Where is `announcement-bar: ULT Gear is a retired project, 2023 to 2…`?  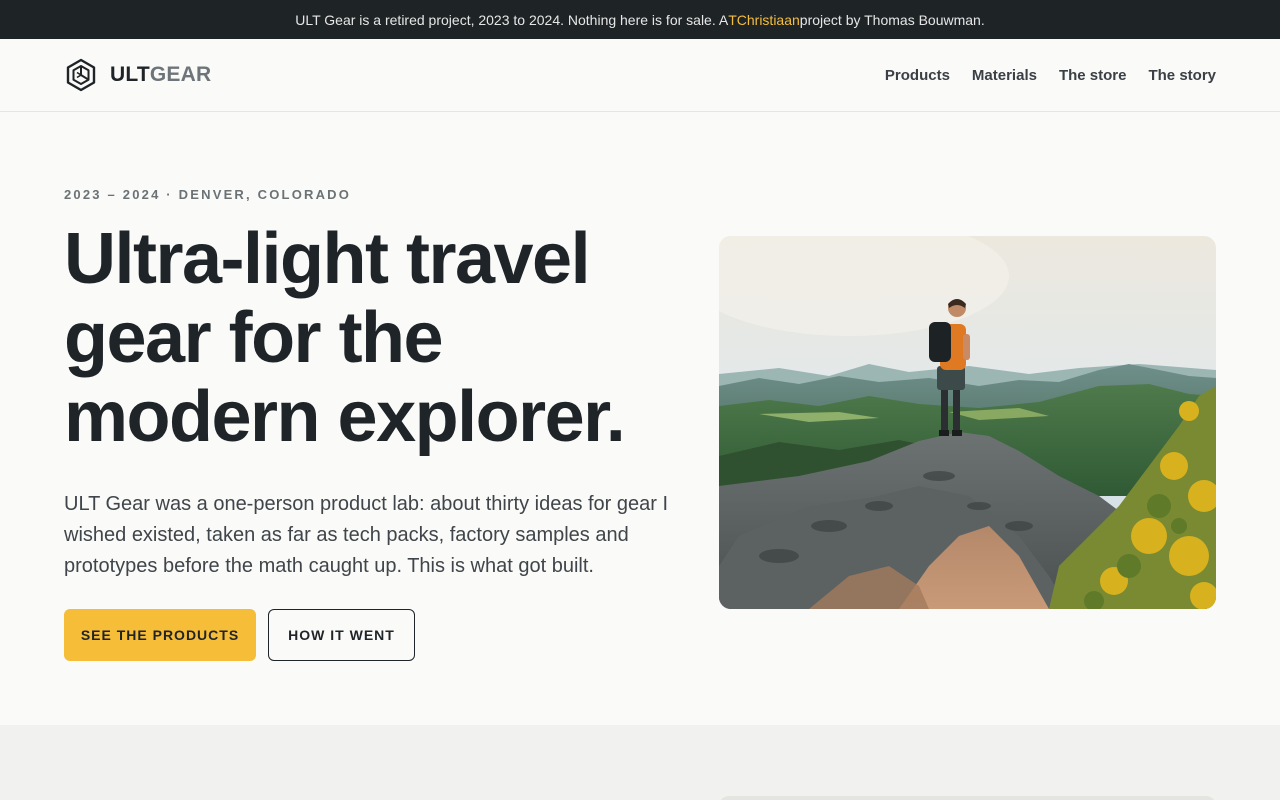
announcement-bar: ULT Gear is a retired project, 2023 to 2… is located at coordinates (640, 19).